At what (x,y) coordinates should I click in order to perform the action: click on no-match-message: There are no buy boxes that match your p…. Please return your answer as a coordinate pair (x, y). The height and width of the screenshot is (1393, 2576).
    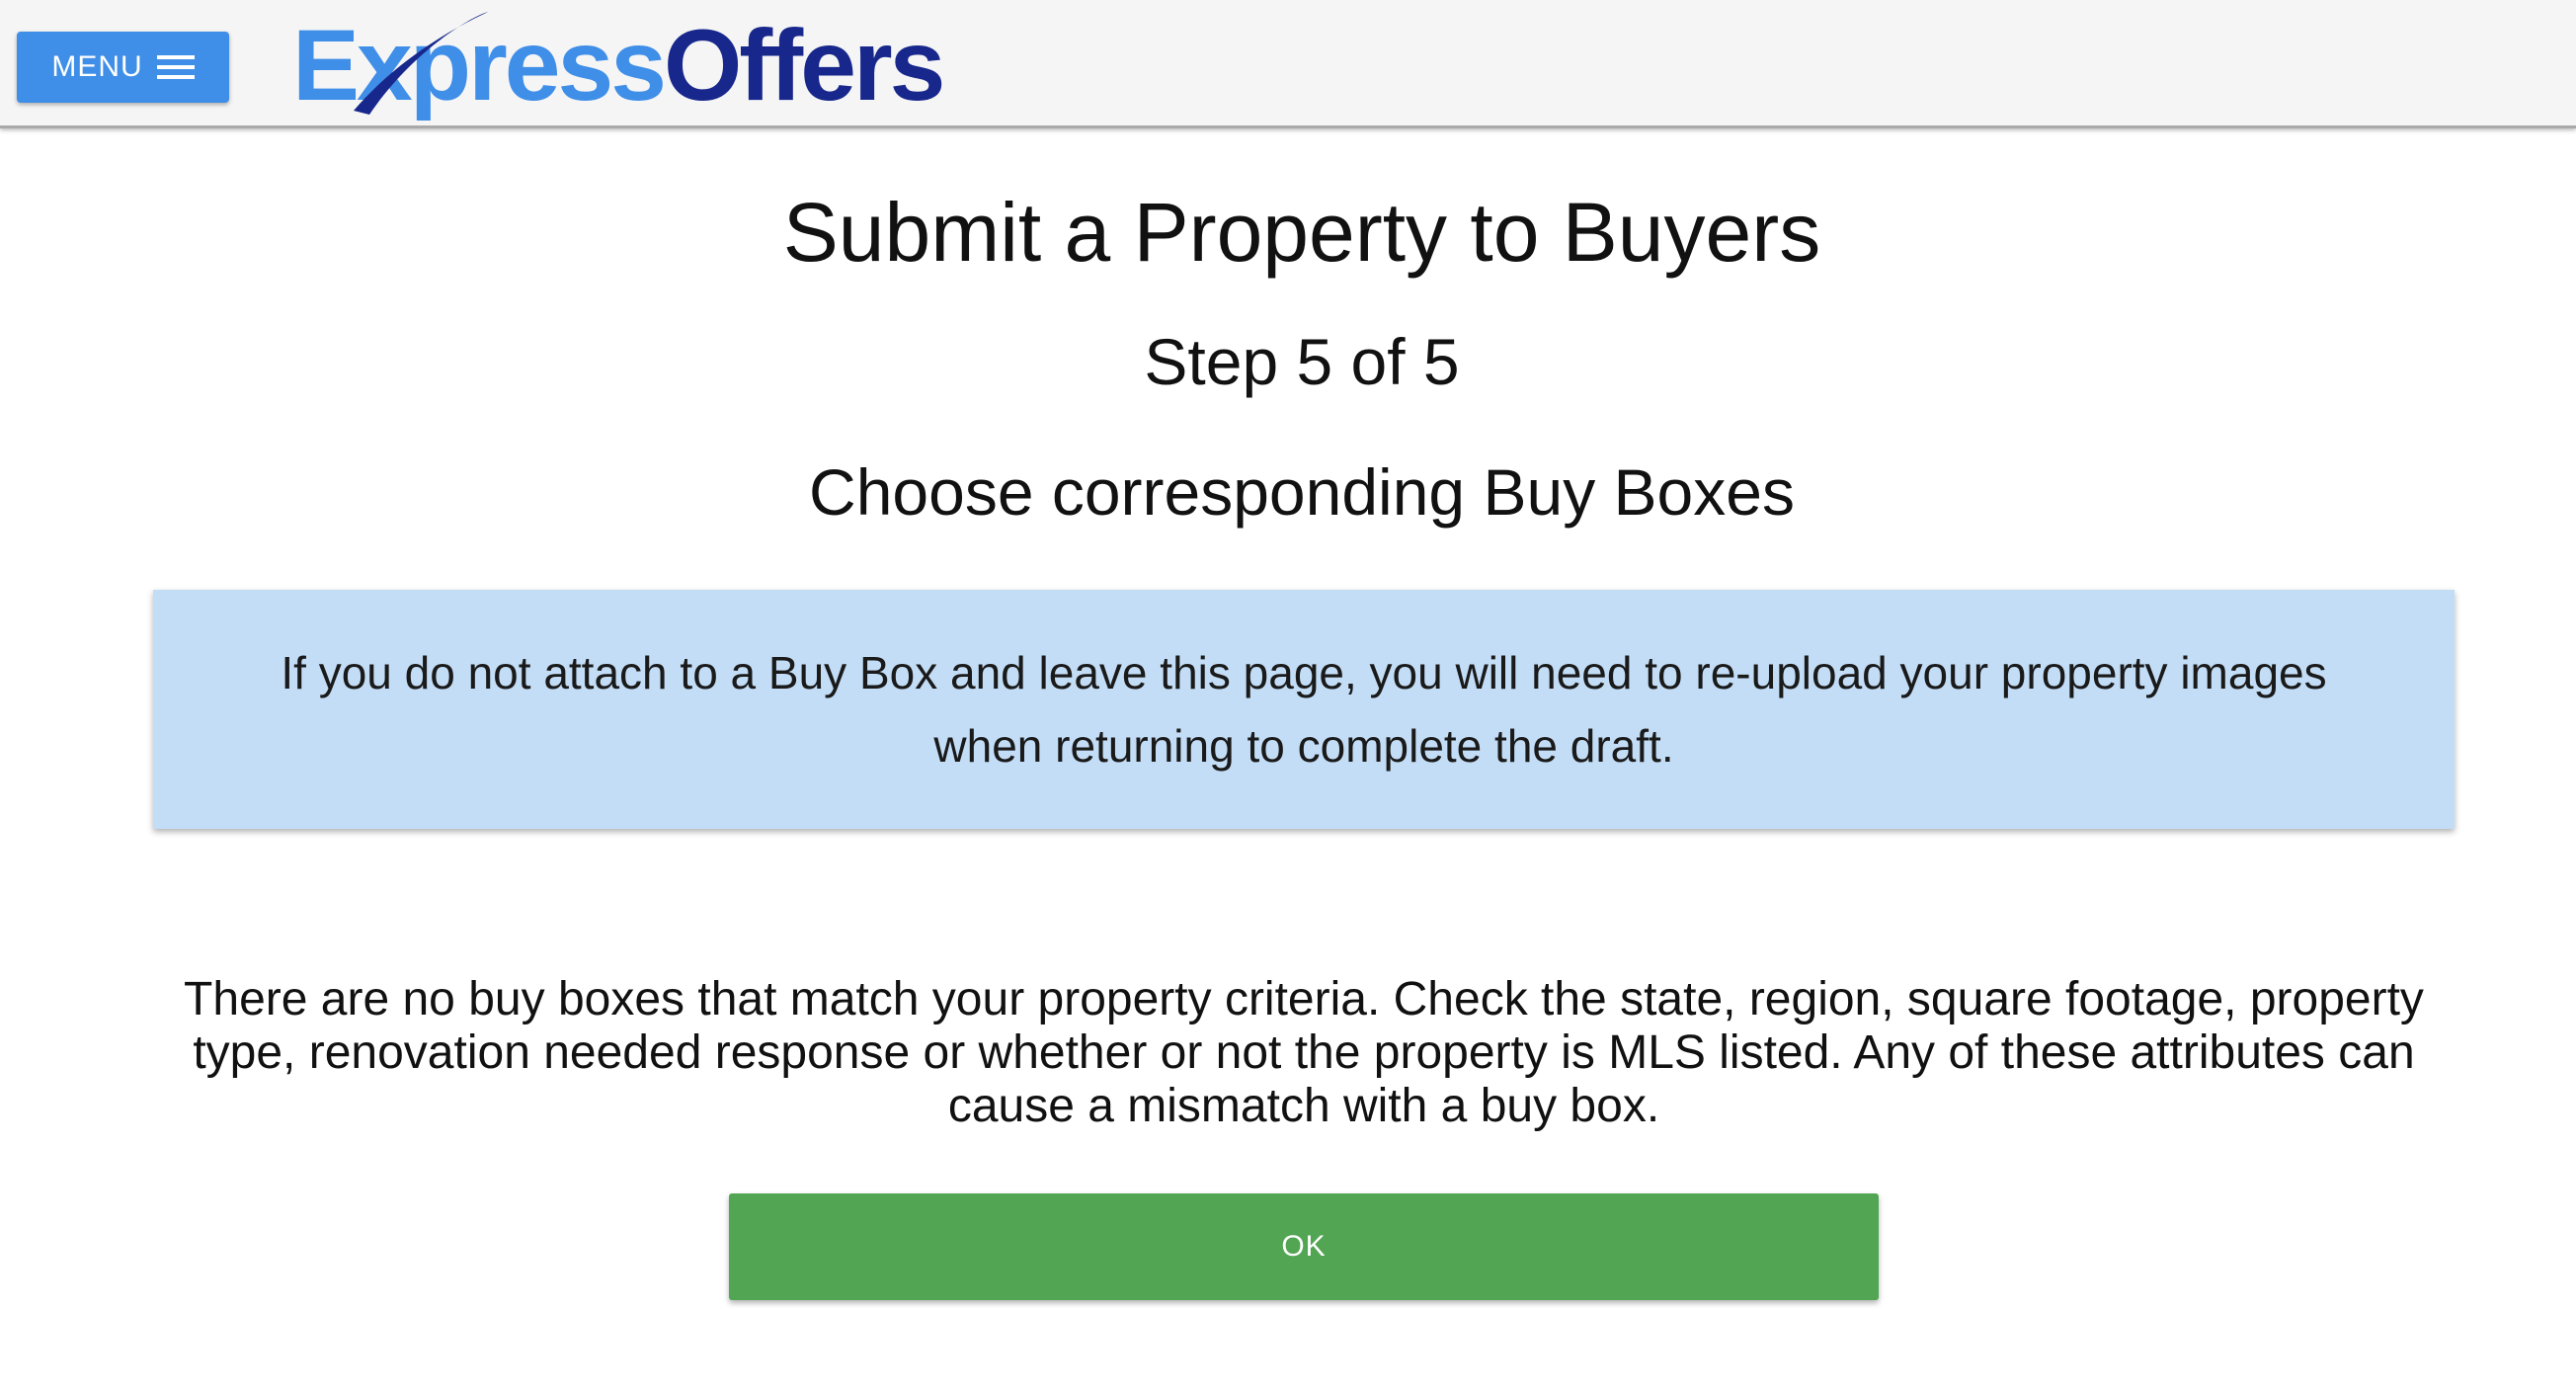
    Looking at the image, I should click on (1304, 1052).